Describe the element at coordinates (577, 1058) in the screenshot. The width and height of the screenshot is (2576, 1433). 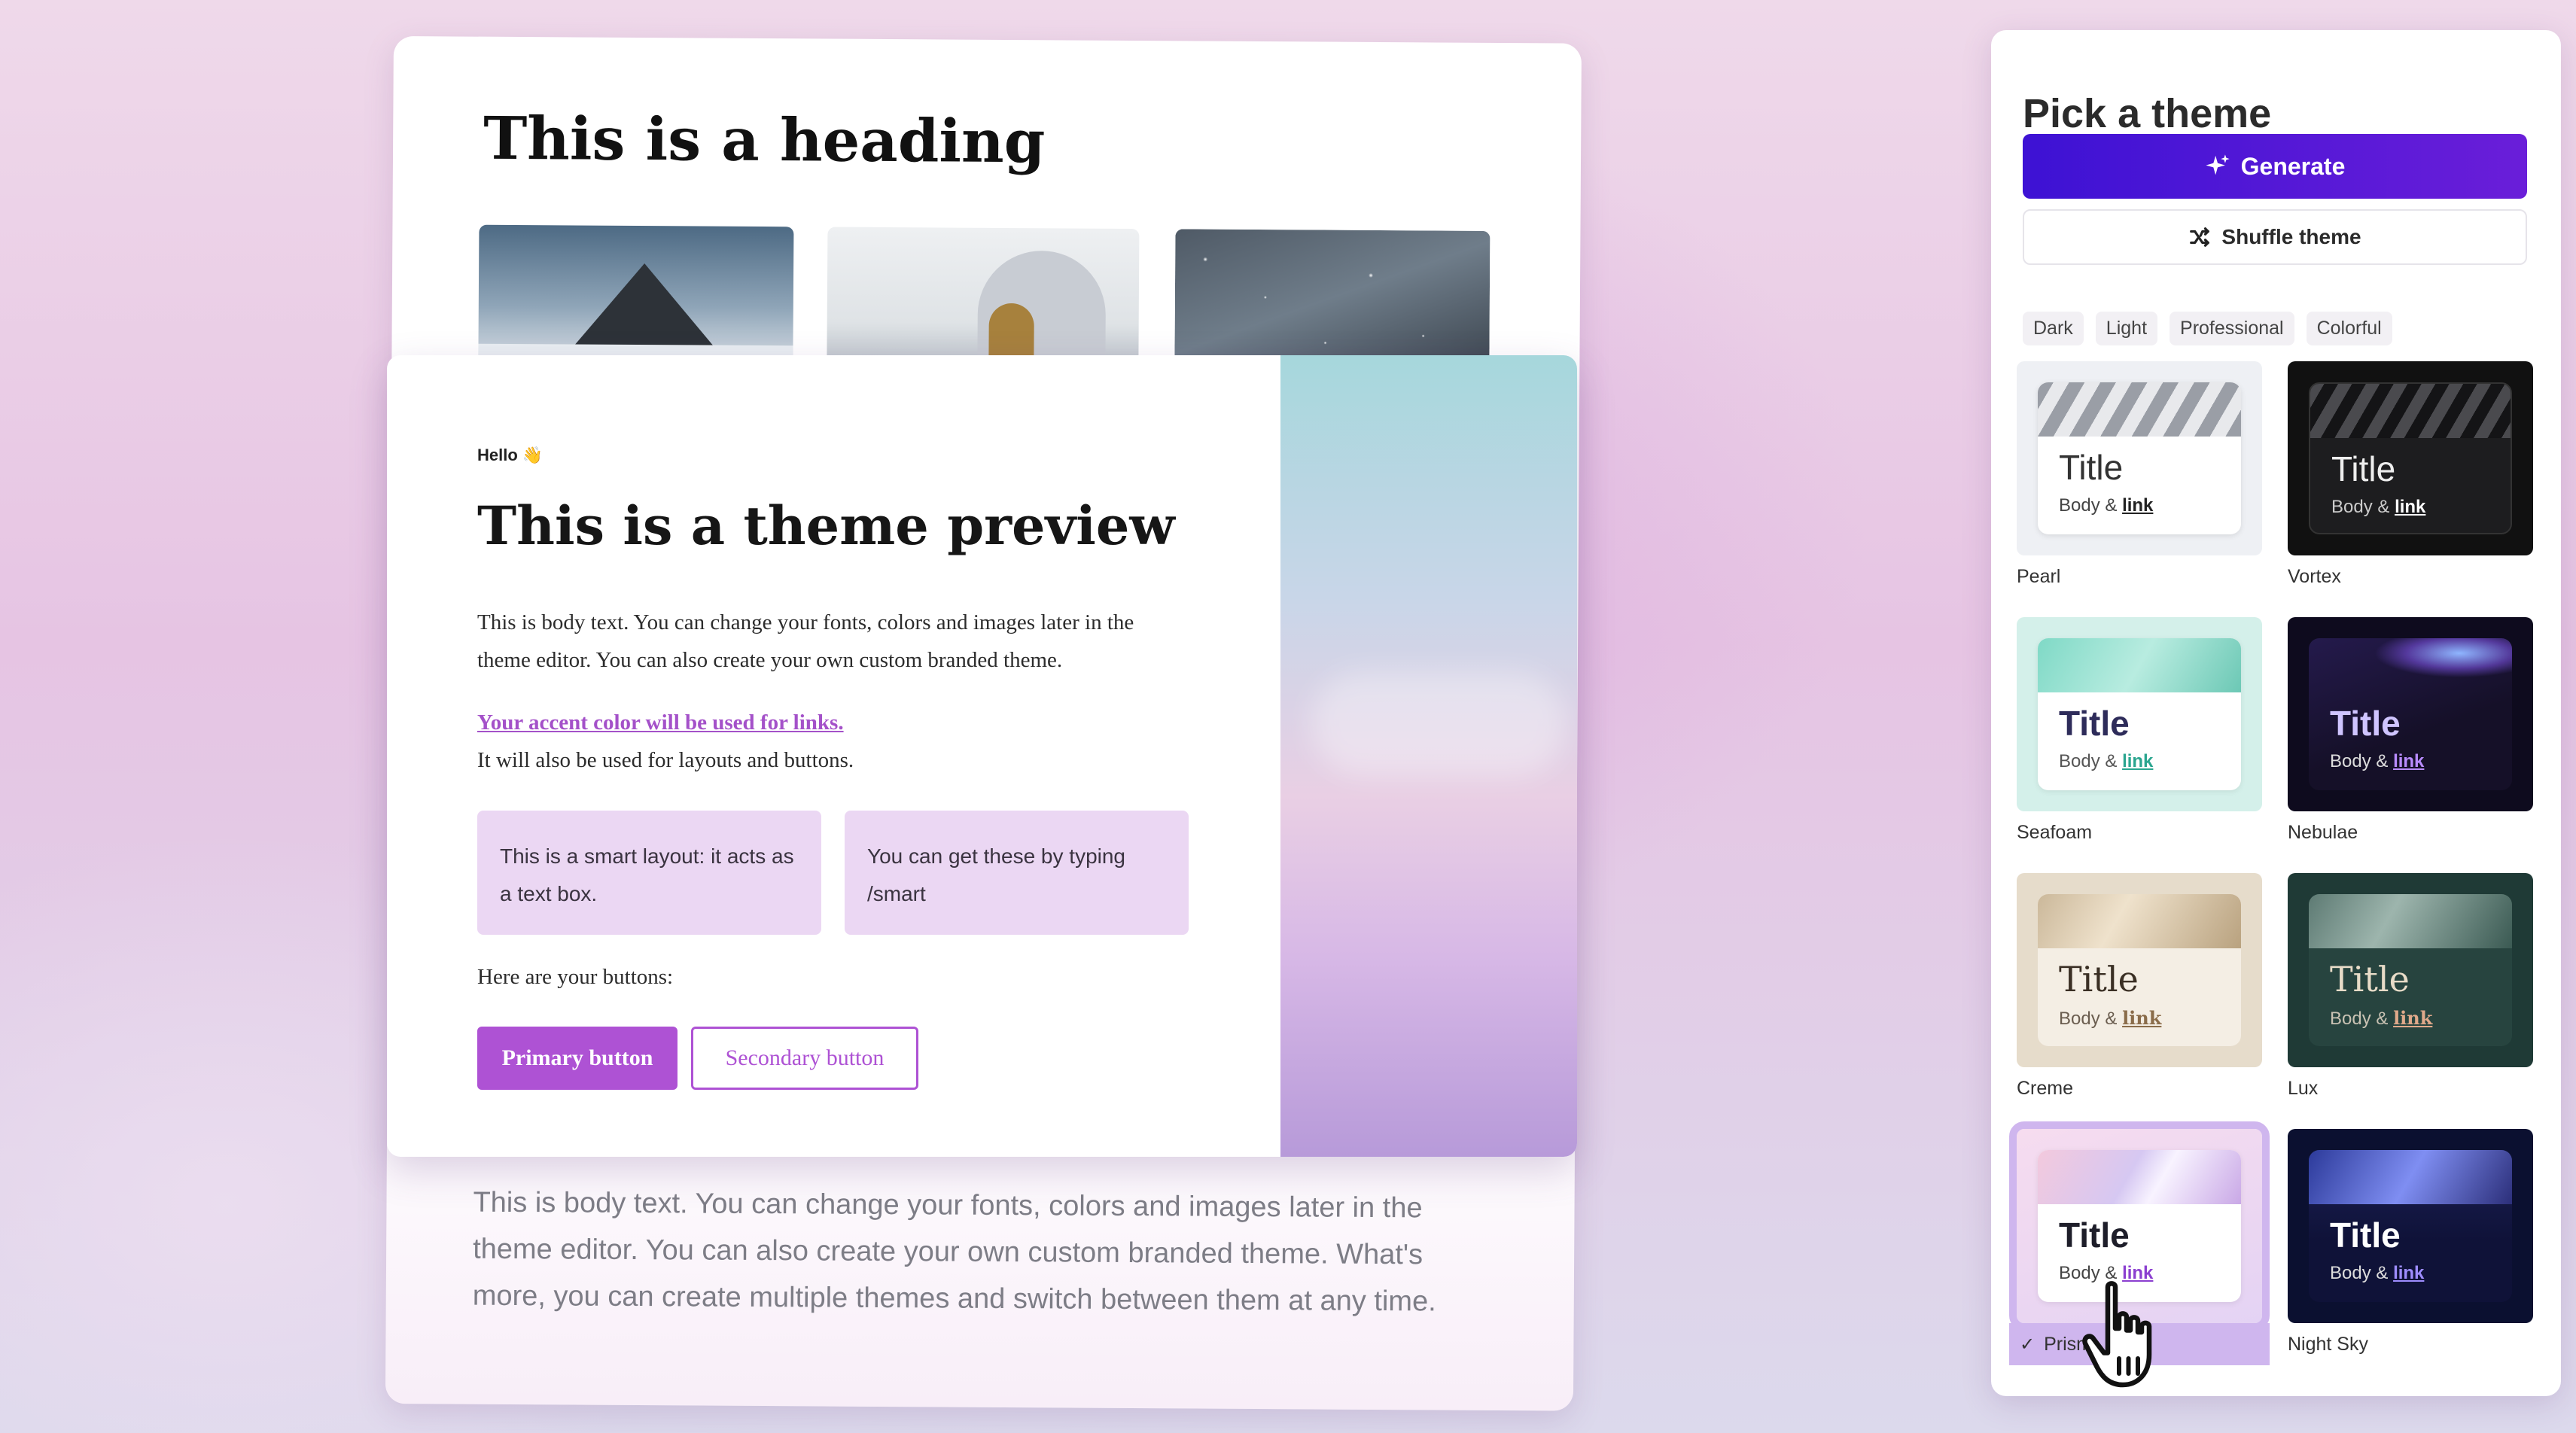
I see `primary-button: Primary button` at that location.